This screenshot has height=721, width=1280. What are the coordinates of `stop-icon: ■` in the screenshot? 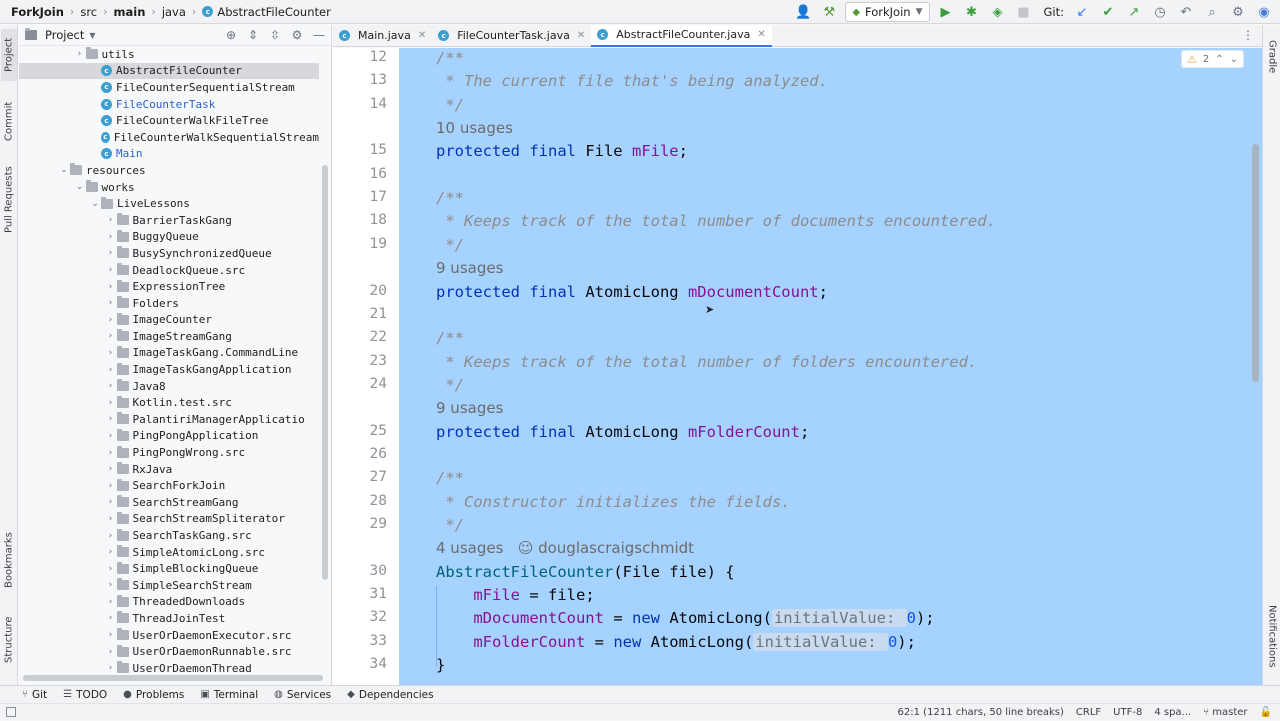 It's located at (1024, 12).